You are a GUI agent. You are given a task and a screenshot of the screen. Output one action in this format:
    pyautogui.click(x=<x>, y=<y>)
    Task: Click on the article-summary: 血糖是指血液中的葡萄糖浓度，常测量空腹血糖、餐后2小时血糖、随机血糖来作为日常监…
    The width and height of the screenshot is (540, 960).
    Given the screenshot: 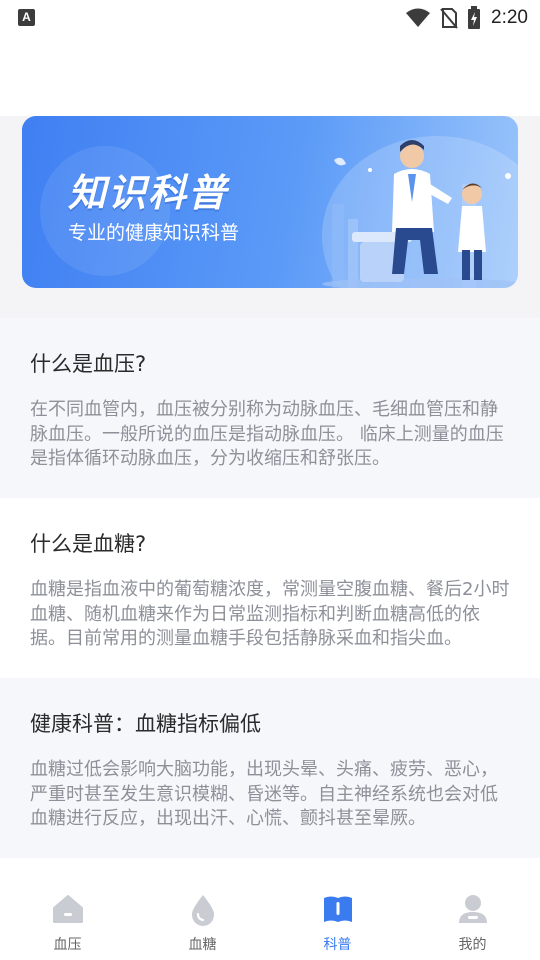 What is the action you would take?
    pyautogui.click(x=270, y=614)
    